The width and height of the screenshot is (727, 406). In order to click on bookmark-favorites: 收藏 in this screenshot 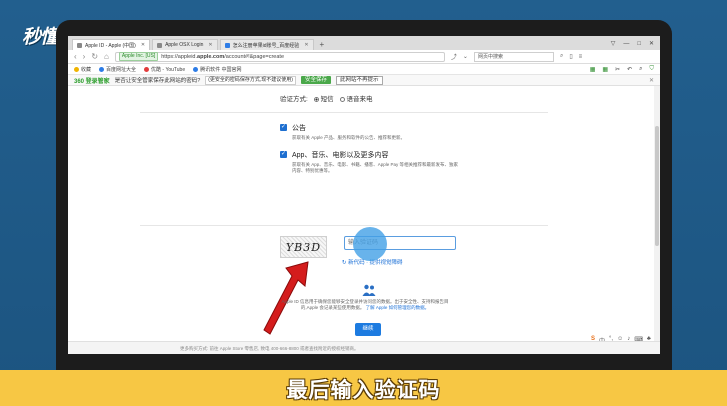, I will do `click(82, 69)`.